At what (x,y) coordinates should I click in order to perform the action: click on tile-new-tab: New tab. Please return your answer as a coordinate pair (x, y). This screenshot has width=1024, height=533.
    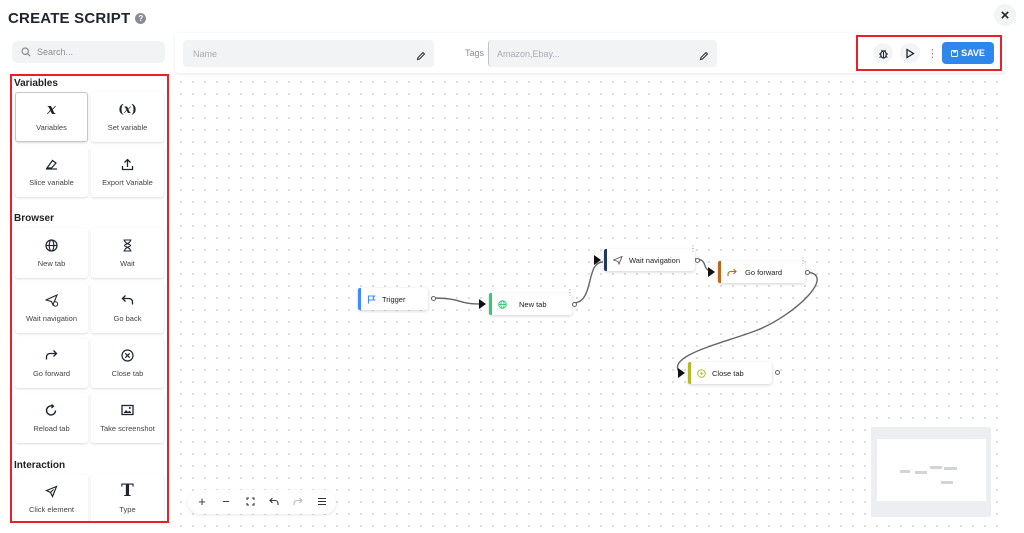
    Looking at the image, I should click on (51, 253).